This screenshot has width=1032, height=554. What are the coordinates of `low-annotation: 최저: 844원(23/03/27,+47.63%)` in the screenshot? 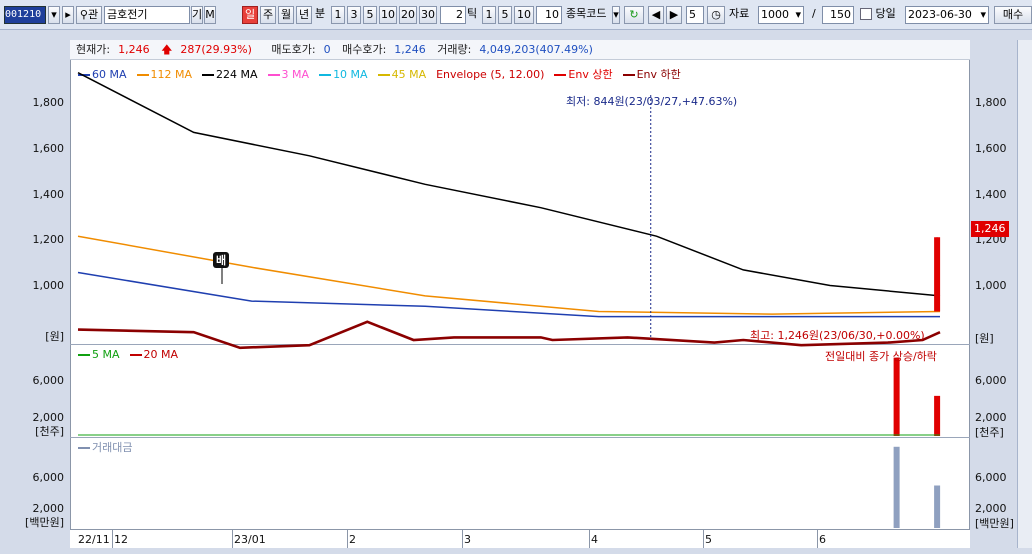 It's located at (652, 101).